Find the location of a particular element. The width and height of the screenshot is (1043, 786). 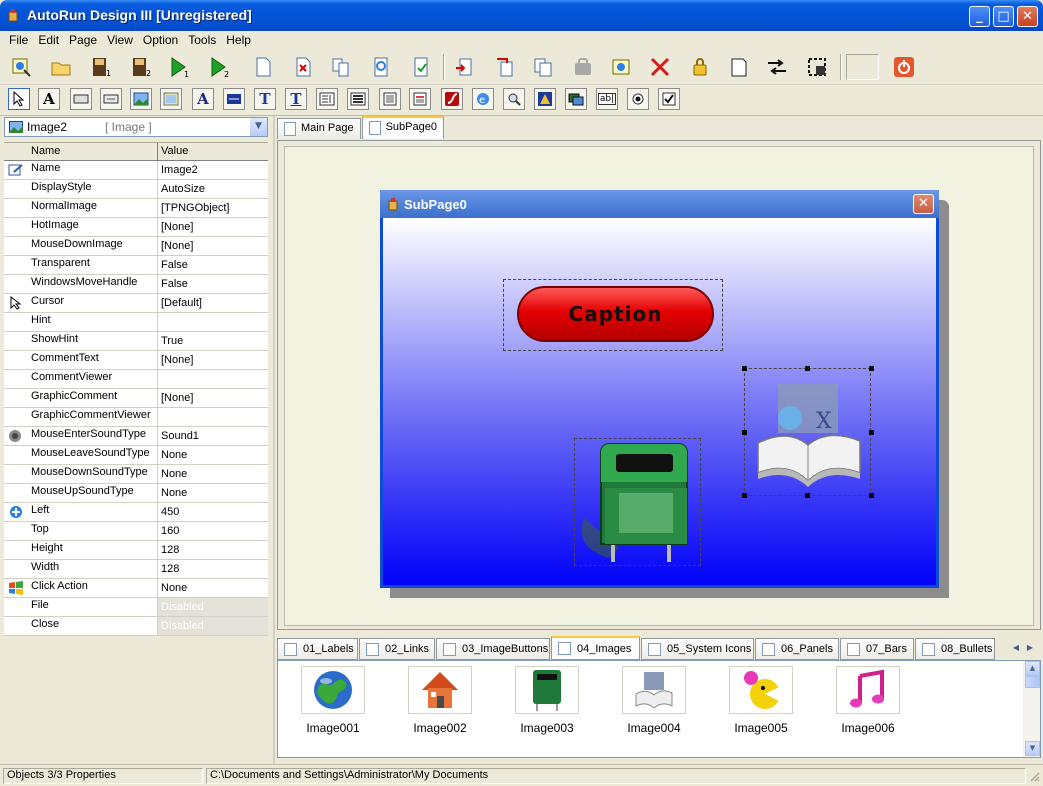

property-value: [TPNGObject] is located at coordinates (213, 208).